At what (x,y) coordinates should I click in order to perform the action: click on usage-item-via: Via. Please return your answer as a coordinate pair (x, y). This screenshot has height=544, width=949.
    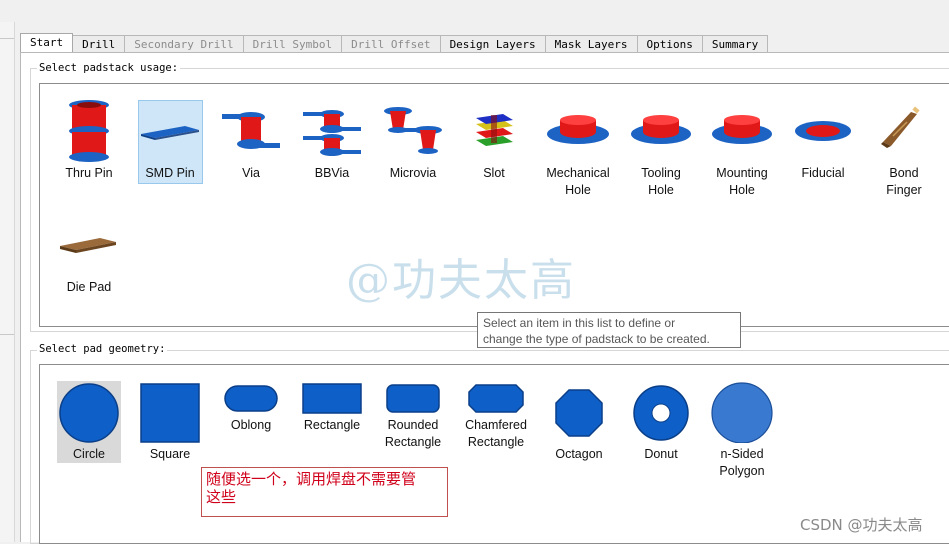
    Looking at the image, I should click on (251, 143).